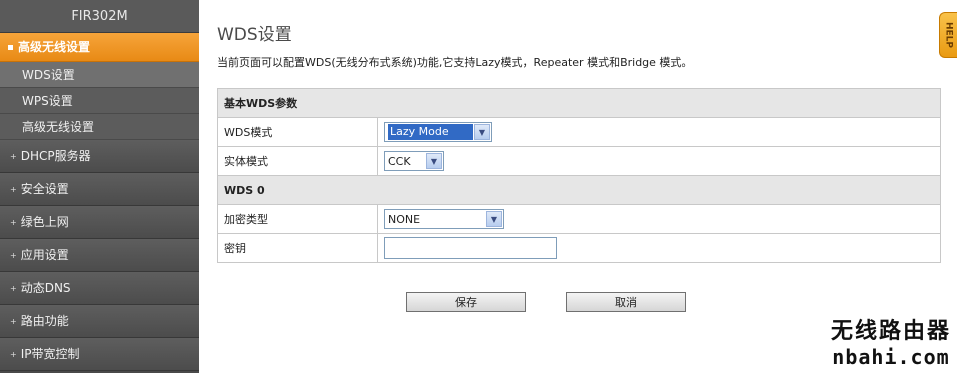 The height and width of the screenshot is (373, 957). What do you see at coordinates (430, 132) in the screenshot?
I see `wds-mode-value: Lazy Mode` at bounding box center [430, 132].